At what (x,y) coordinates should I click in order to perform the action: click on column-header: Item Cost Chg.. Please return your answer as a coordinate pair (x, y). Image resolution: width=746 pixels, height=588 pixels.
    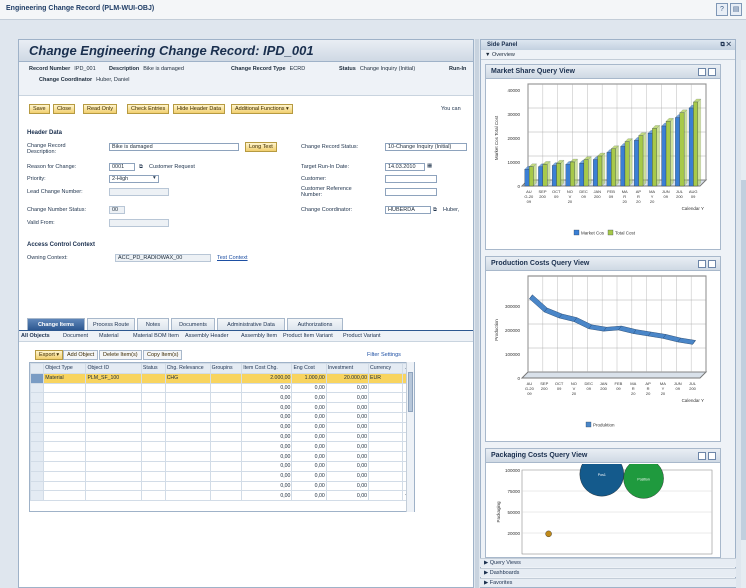
    Looking at the image, I should click on (267, 368).